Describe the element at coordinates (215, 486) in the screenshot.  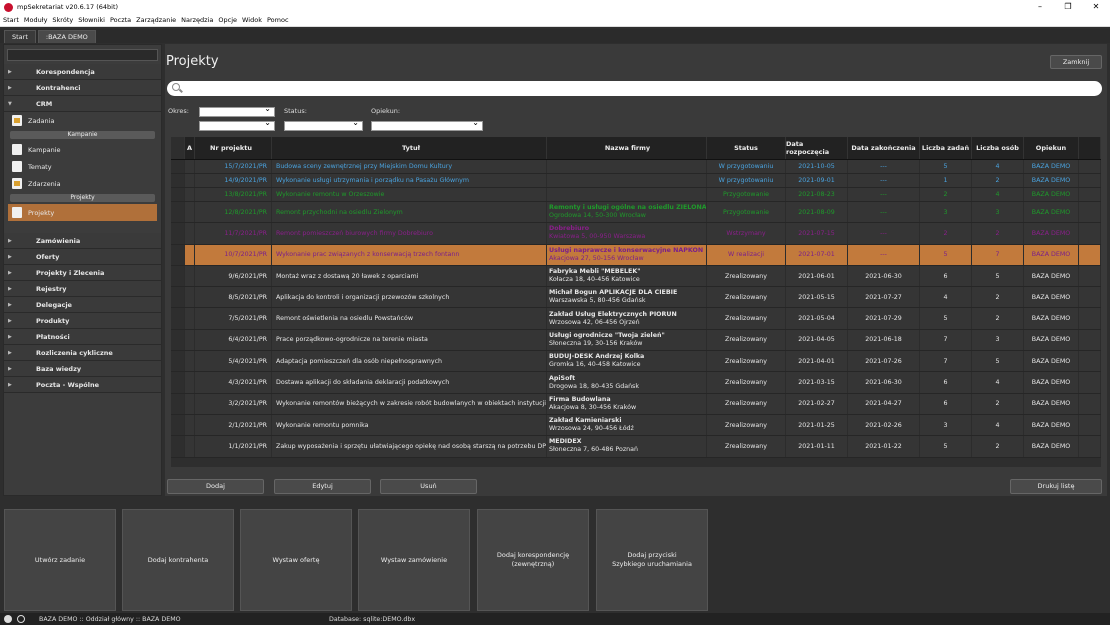
I see `add-button: Dodaj` at that location.